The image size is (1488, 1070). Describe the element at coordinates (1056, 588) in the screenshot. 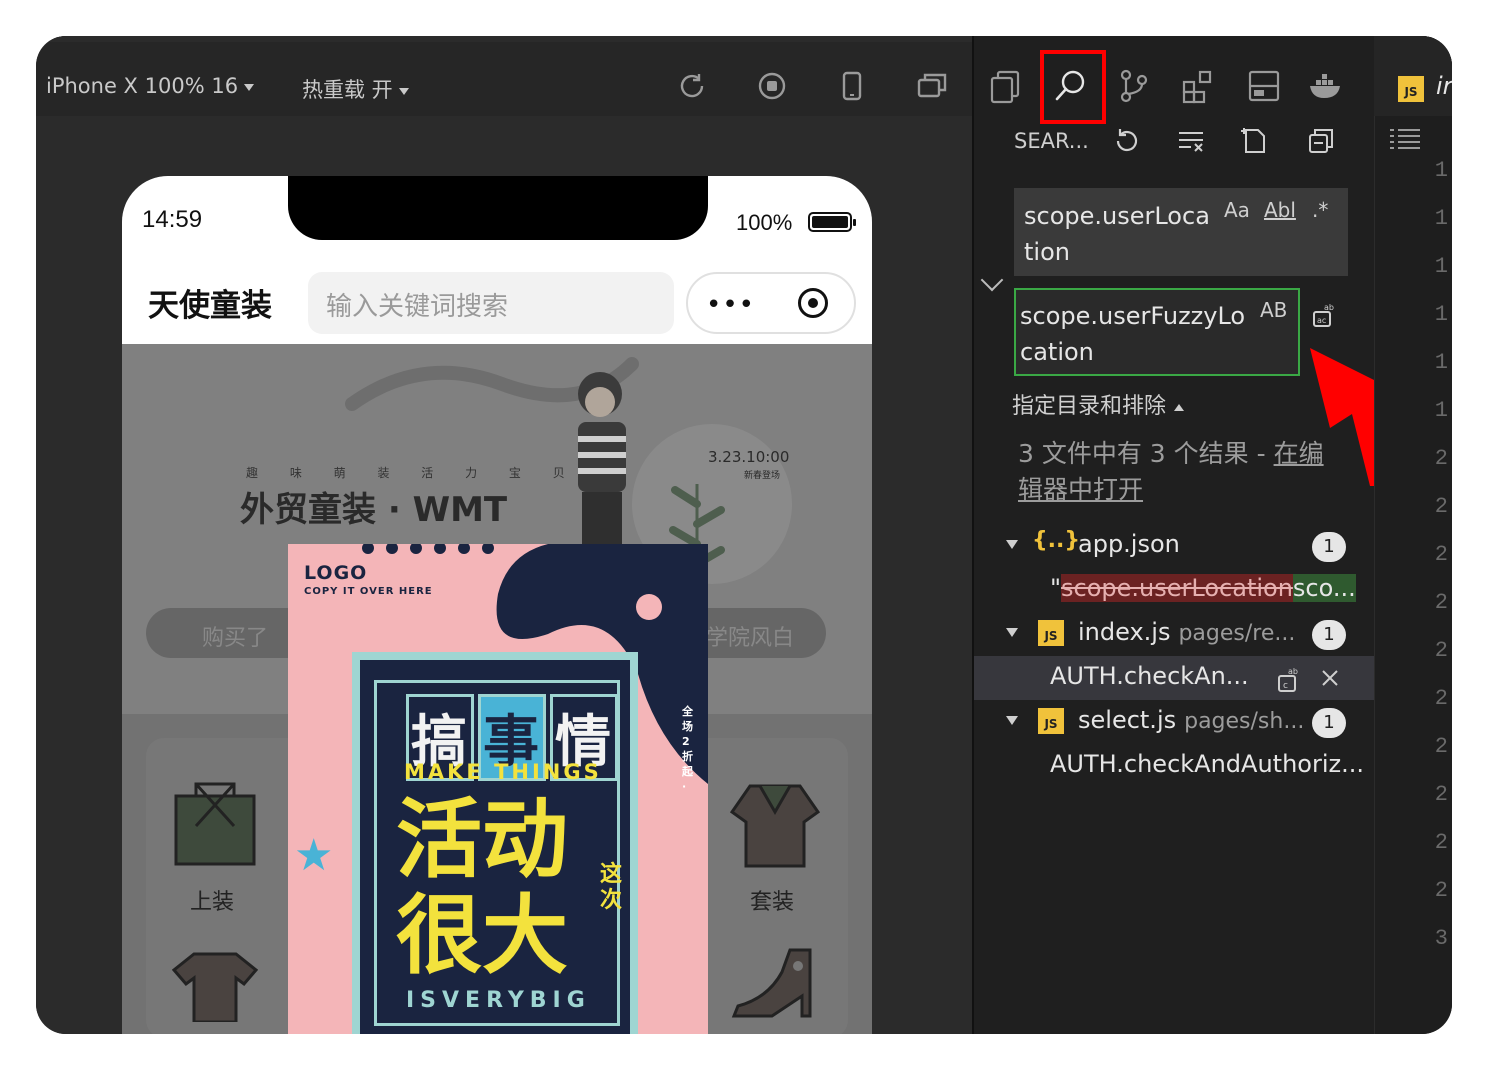

I see `match-prefix: "` at that location.